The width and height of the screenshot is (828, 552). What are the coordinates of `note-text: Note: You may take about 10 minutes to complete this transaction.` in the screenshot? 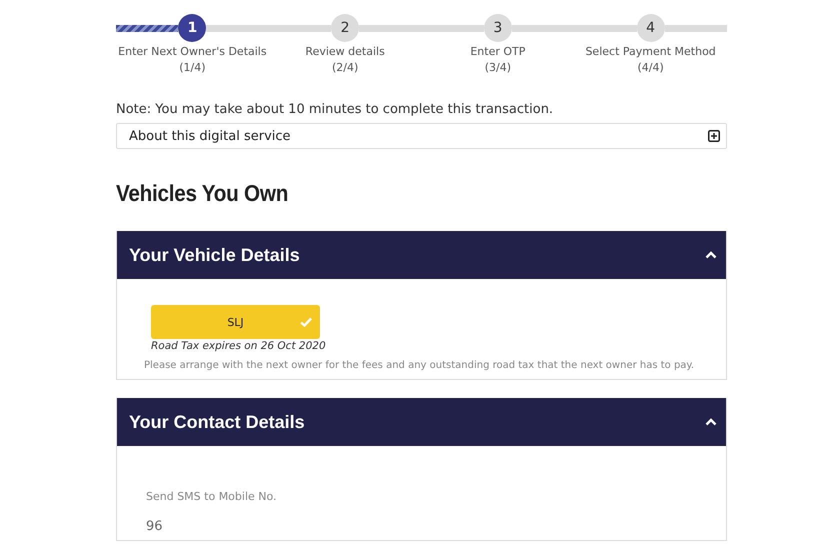 It's located at (335, 109).